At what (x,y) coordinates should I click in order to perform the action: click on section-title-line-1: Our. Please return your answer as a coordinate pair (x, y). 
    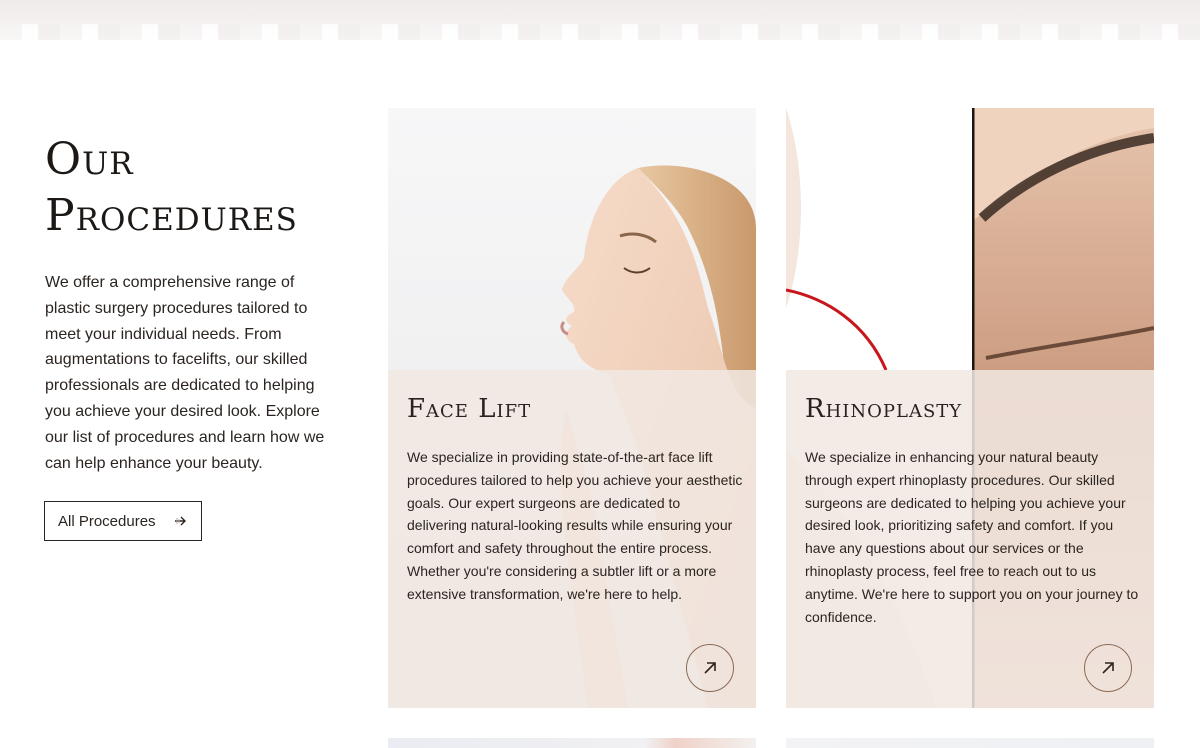
    Looking at the image, I should click on (89, 159).